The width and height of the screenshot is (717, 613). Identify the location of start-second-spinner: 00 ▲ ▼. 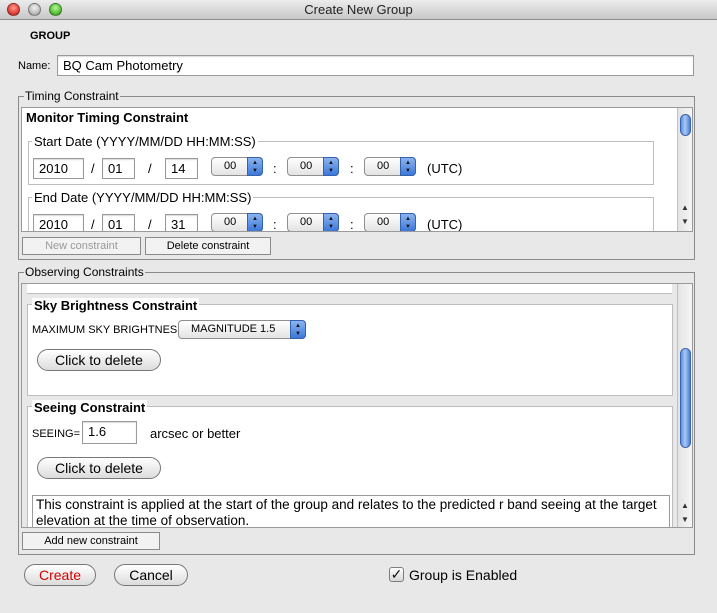
(390, 166).